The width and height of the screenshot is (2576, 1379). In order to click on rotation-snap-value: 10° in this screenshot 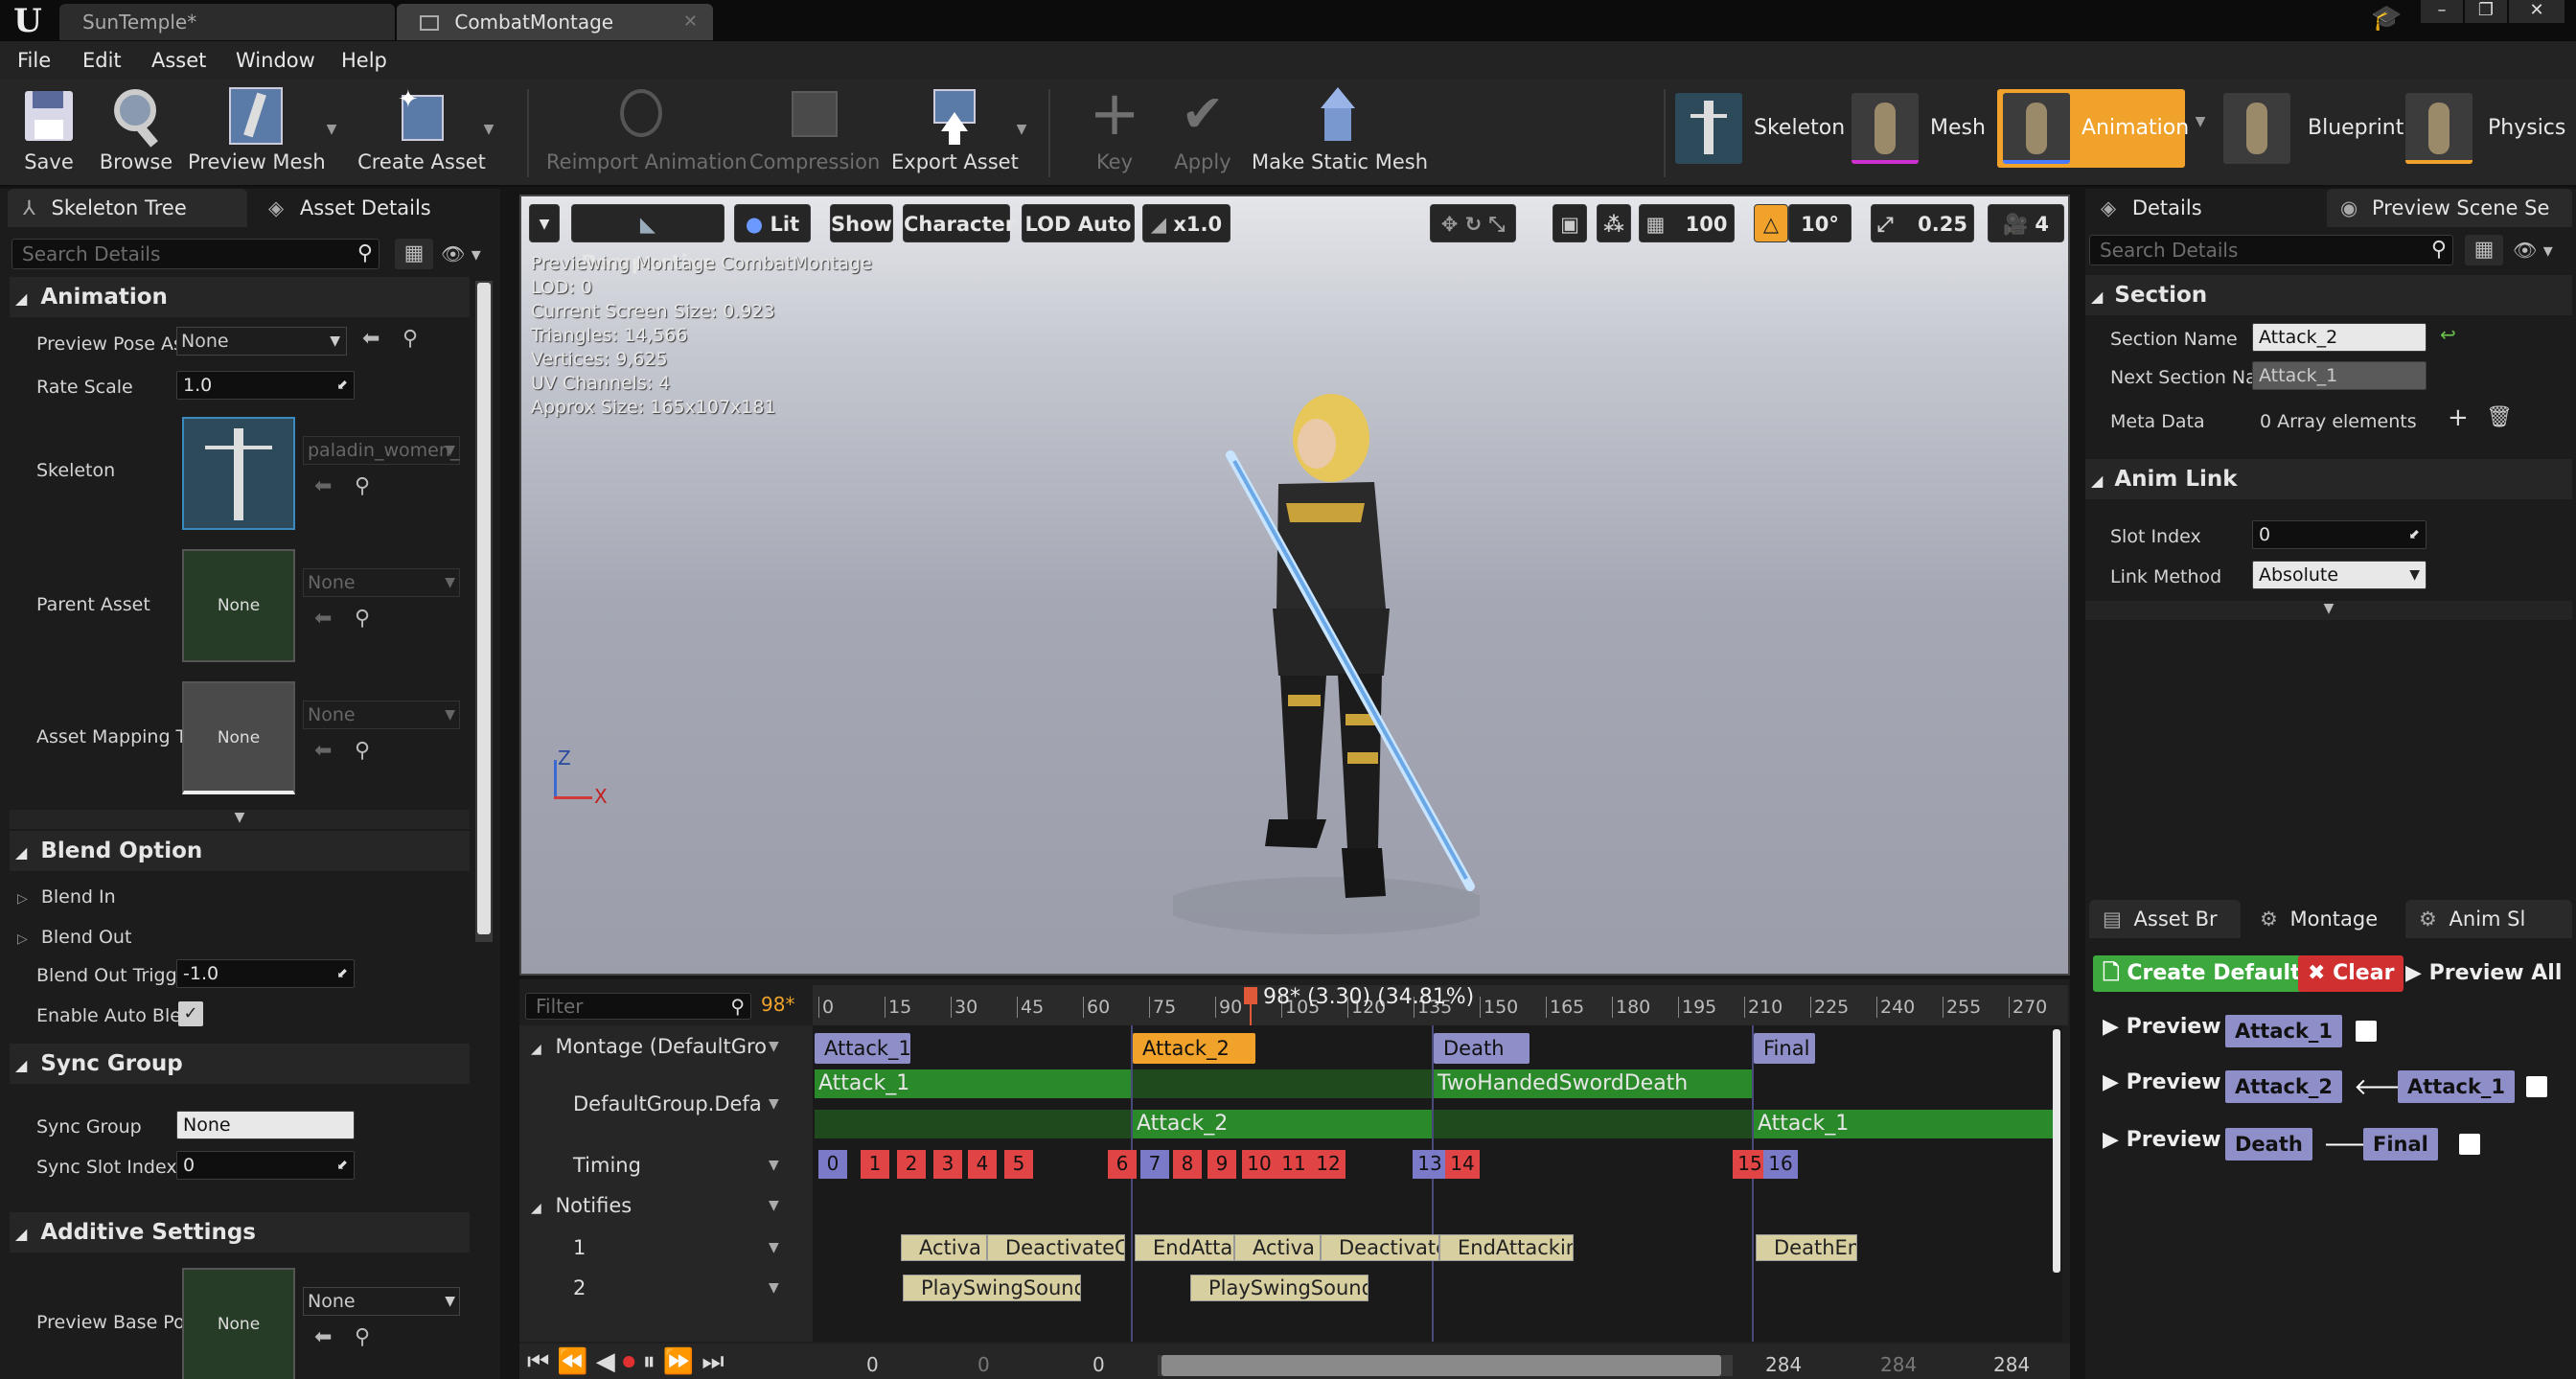, I will do `click(1820, 223)`.